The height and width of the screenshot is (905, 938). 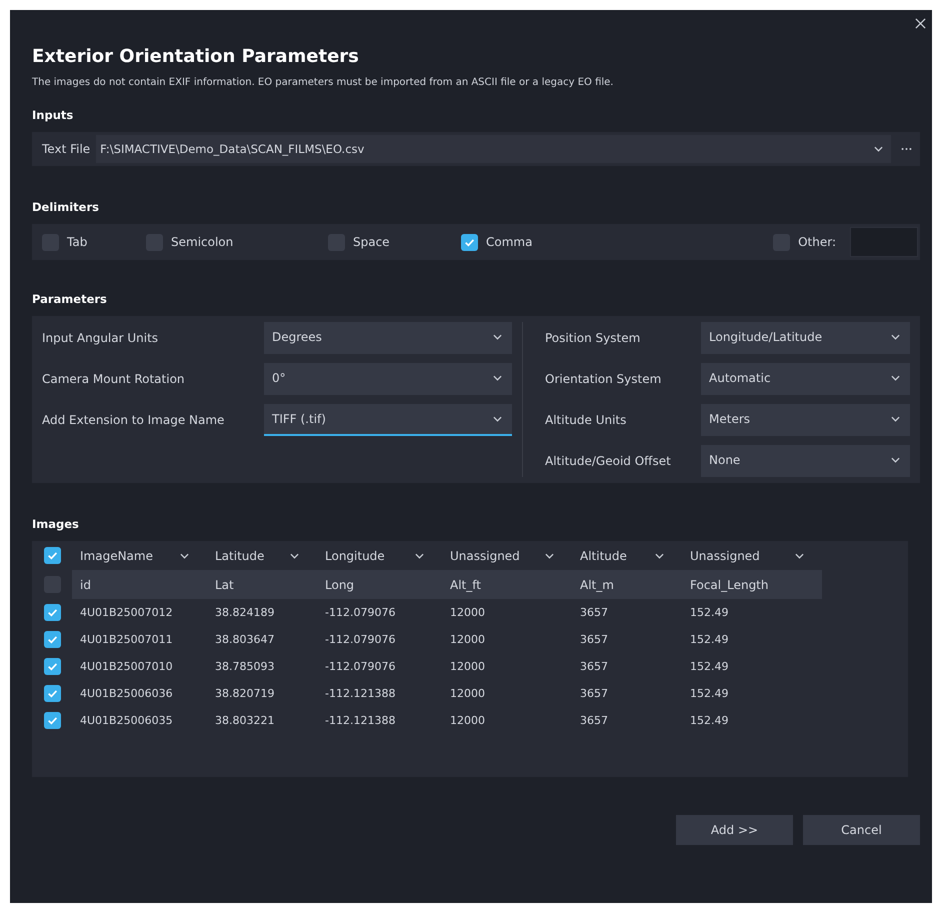 I want to click on field-label: Input Angular Units, so click(x=101, y=338).